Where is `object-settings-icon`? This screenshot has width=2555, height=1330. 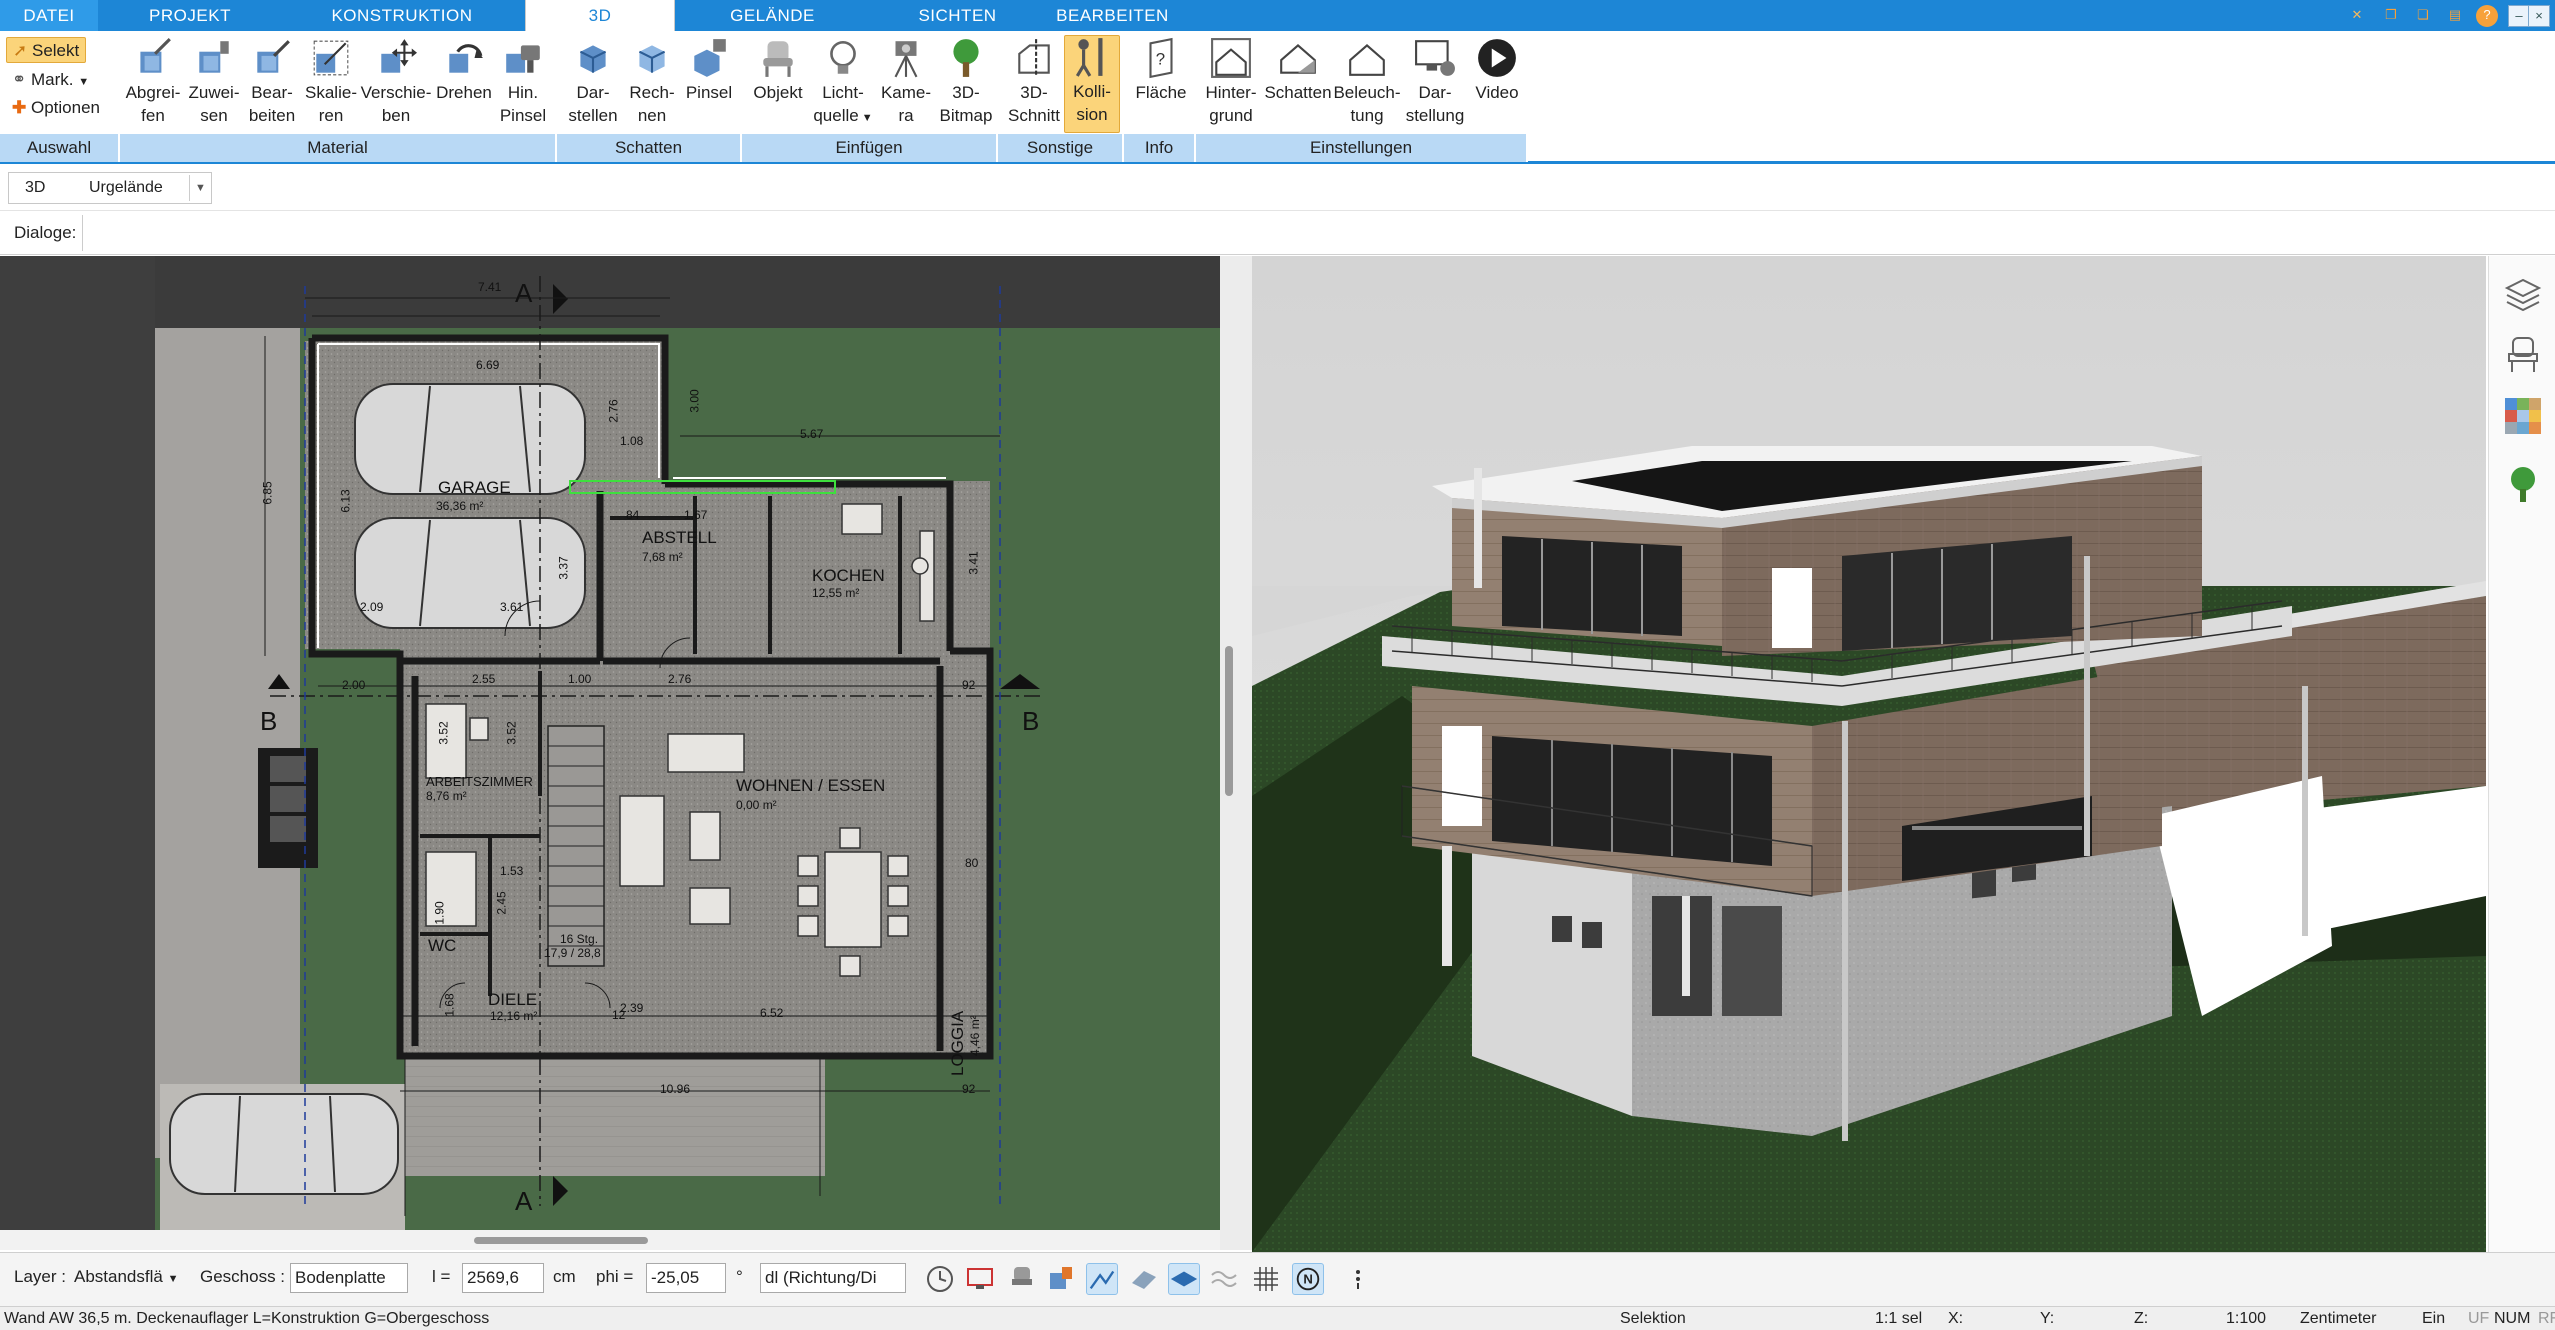
object-settings-icon is located at coordinates (1022, 1279).